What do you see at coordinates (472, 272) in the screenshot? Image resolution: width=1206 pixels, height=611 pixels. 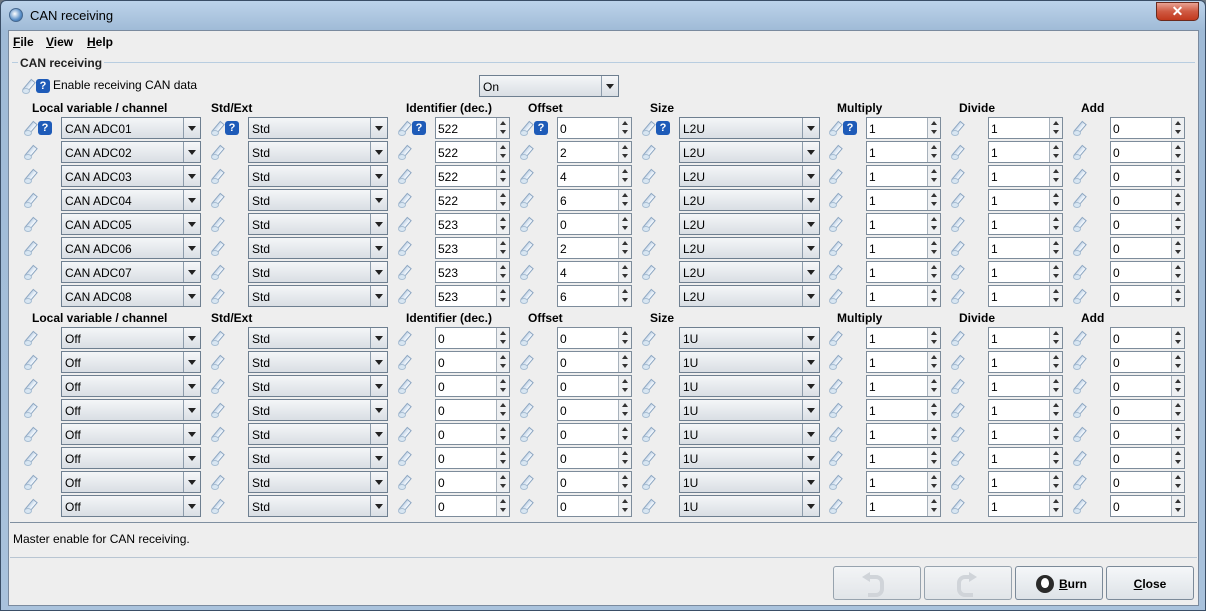 I see `identifier-spinner: 523` at bounding box center [472, 272].